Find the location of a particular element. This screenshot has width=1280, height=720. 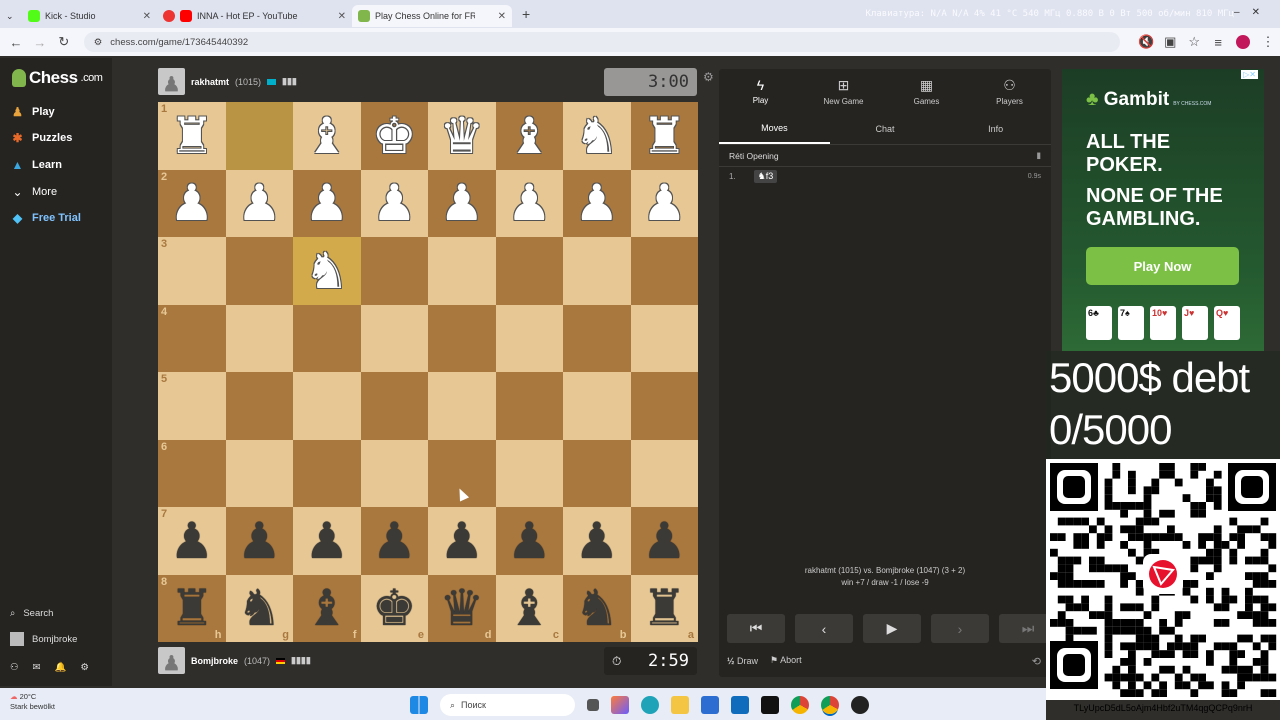

board-square: e ♚ is located at coordinates (394, 608).